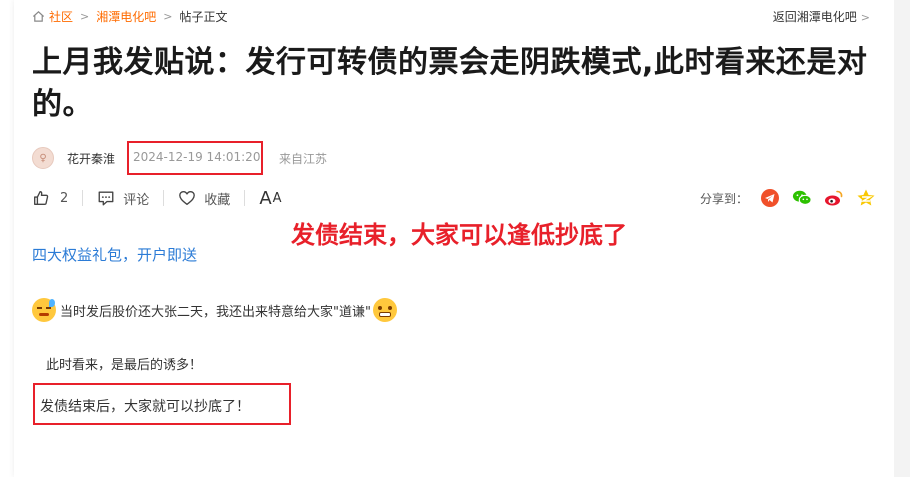 The width and height of the screenshot is (910, 477). I want to click on comment-label: 评论, so click(136, 200).